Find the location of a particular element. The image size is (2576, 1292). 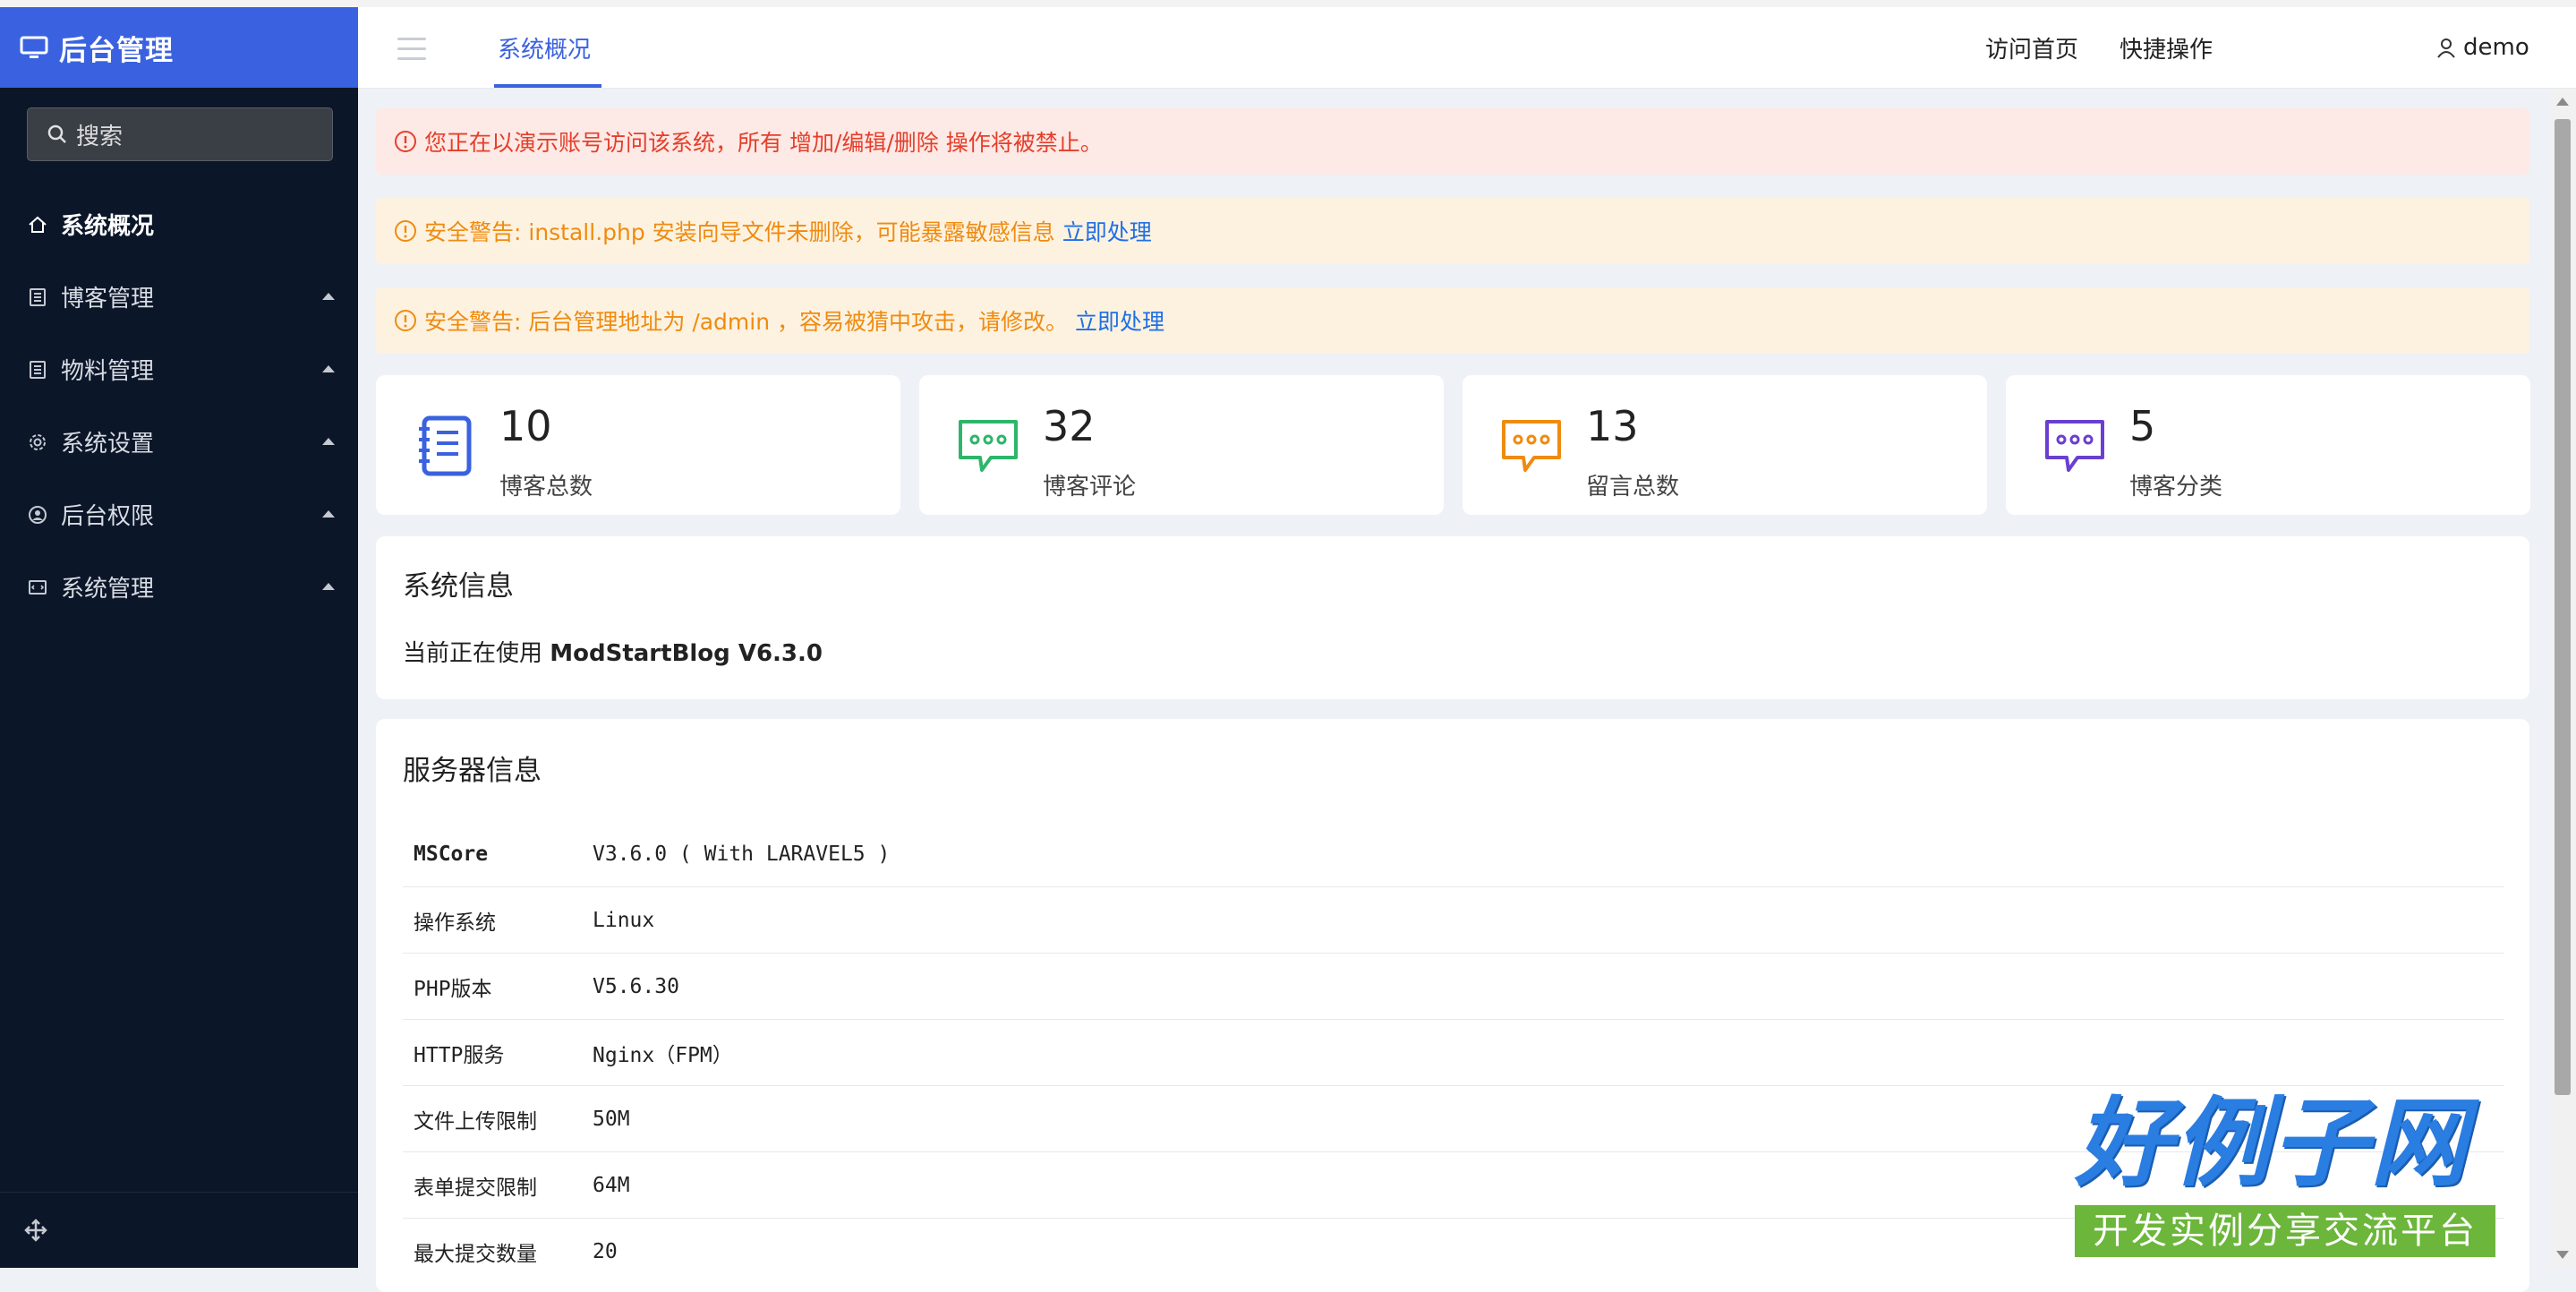

sidebar-item-permissions: 后台权限 is located at coordinates (179, 514).